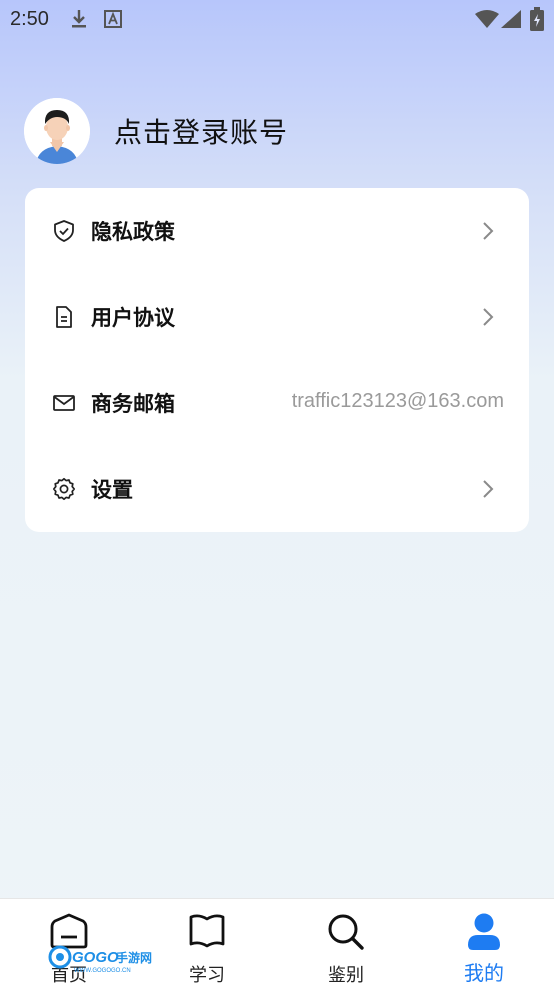 Image resolution: width=554 pixels, height=984 pixels. Describe the element at coordinates (277, 403) in the screenshot. I see `menu-item-business-email: 商务邮箱 traffic123123@163.com` at that location.